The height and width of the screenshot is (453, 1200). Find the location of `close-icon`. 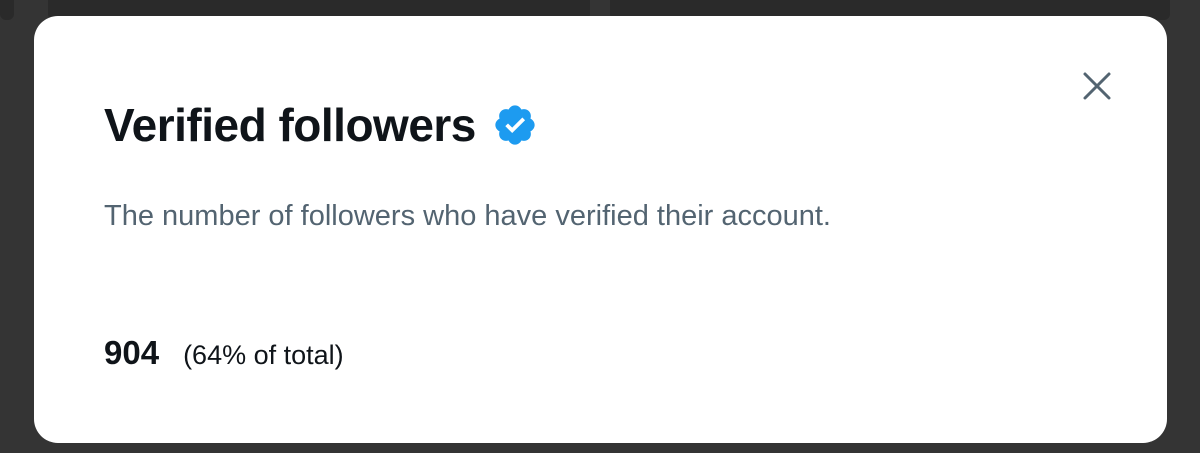

close-icon is located at coordinates (1097, 86).